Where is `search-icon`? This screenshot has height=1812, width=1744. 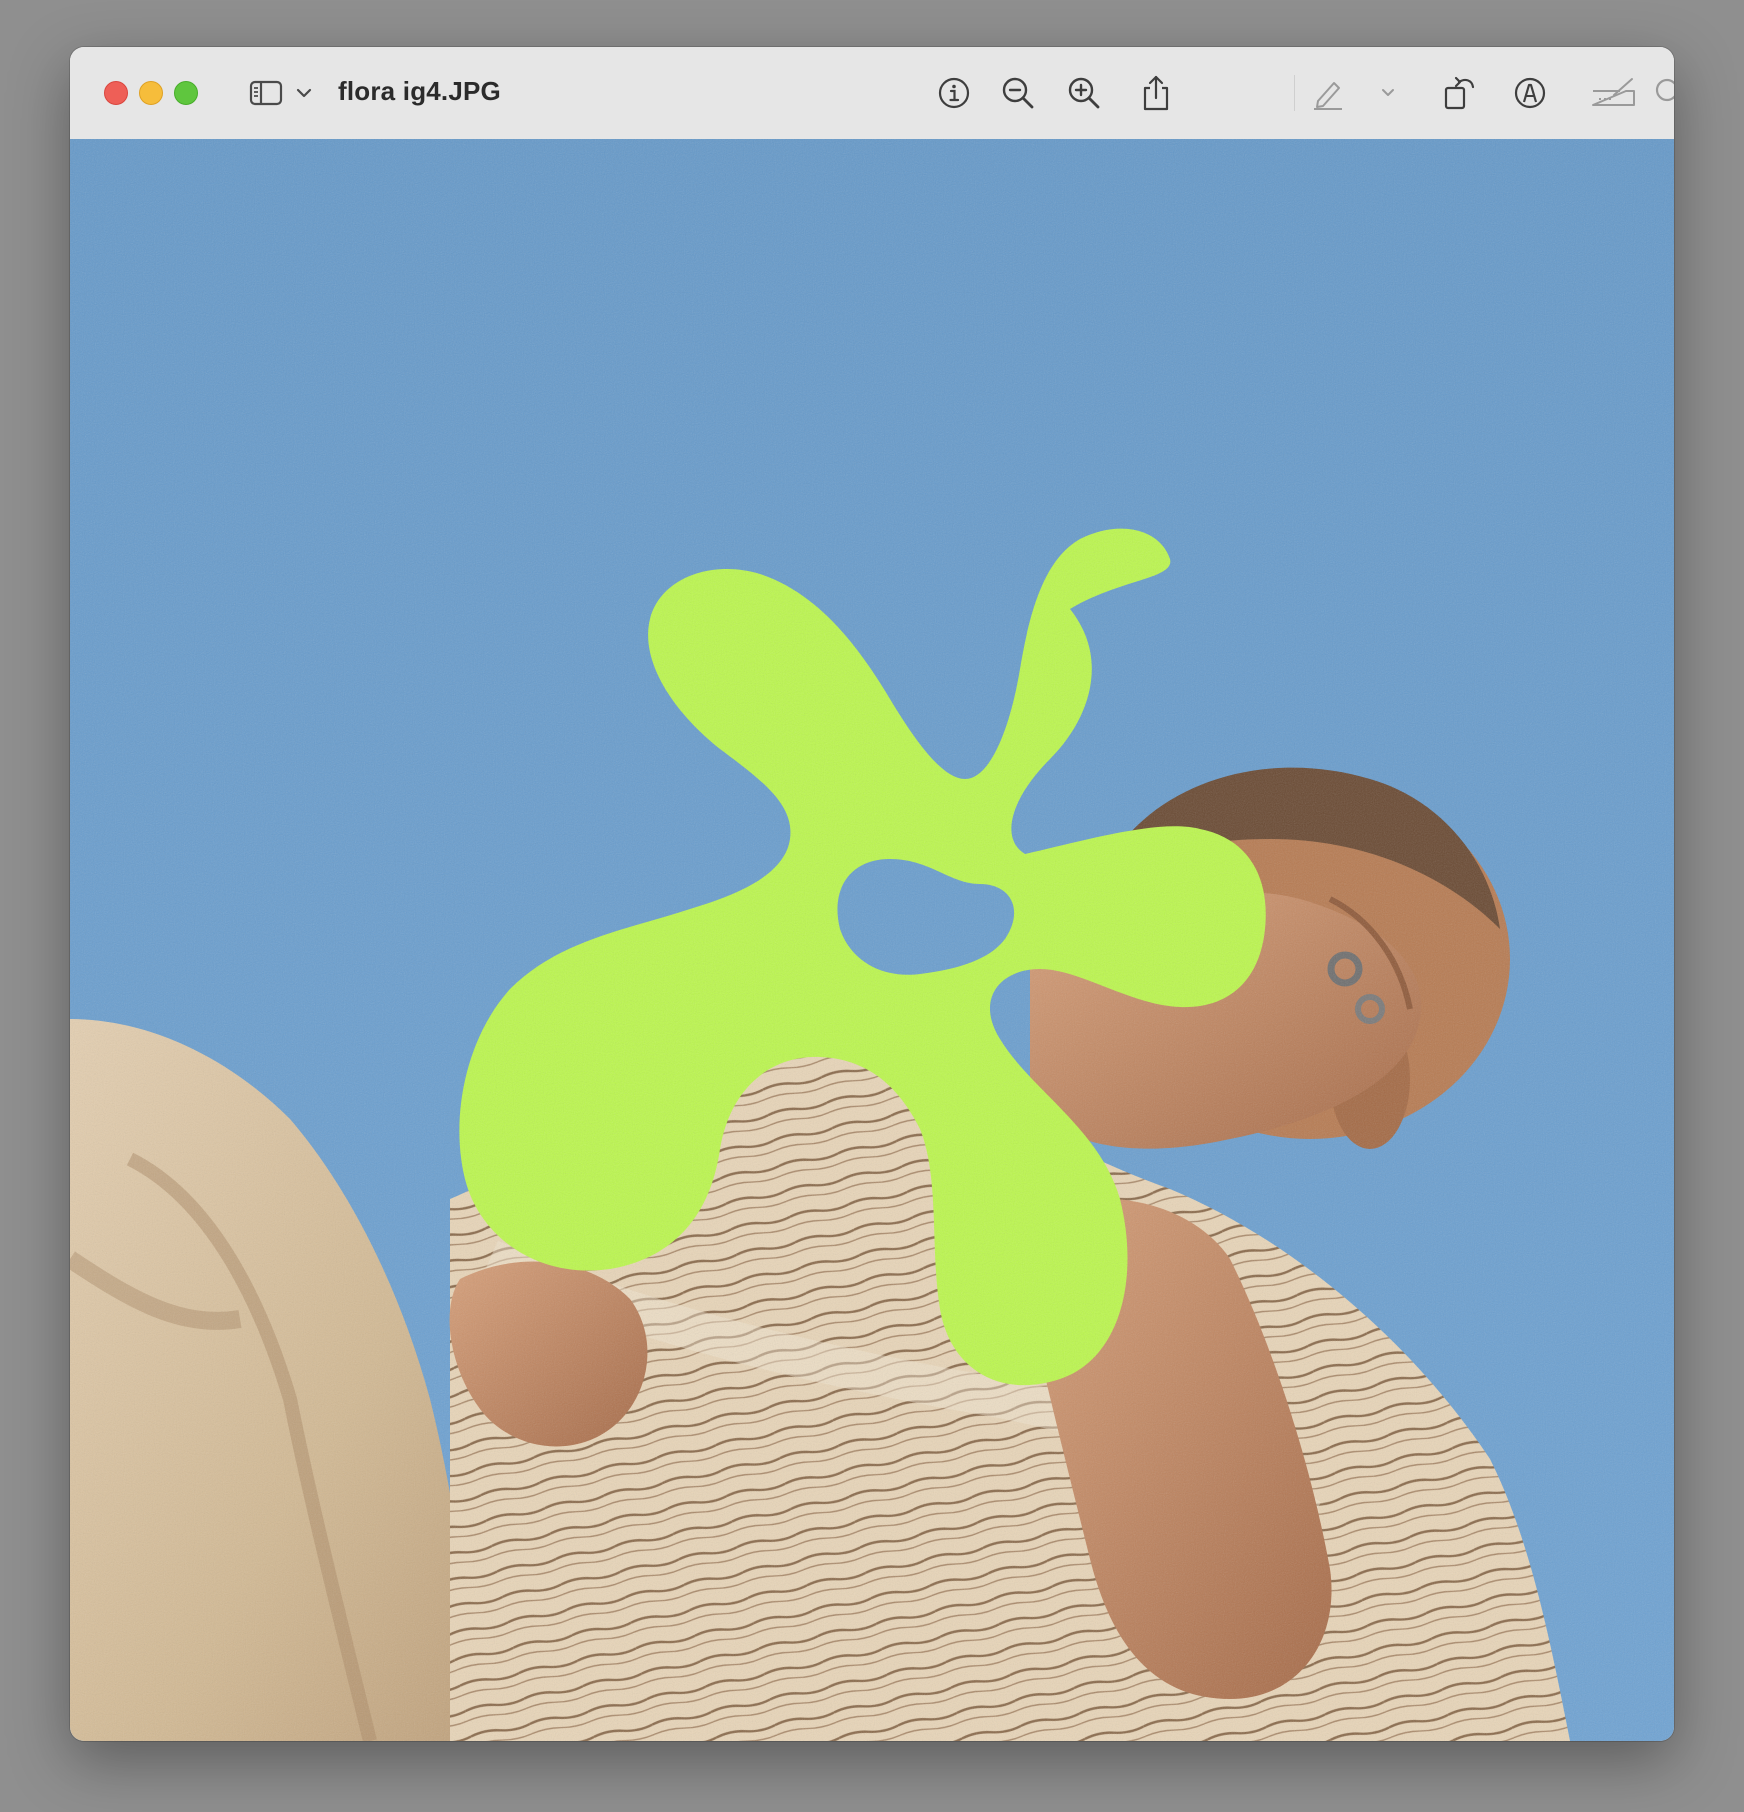 search-icon is located at coordinates (1664, 93).